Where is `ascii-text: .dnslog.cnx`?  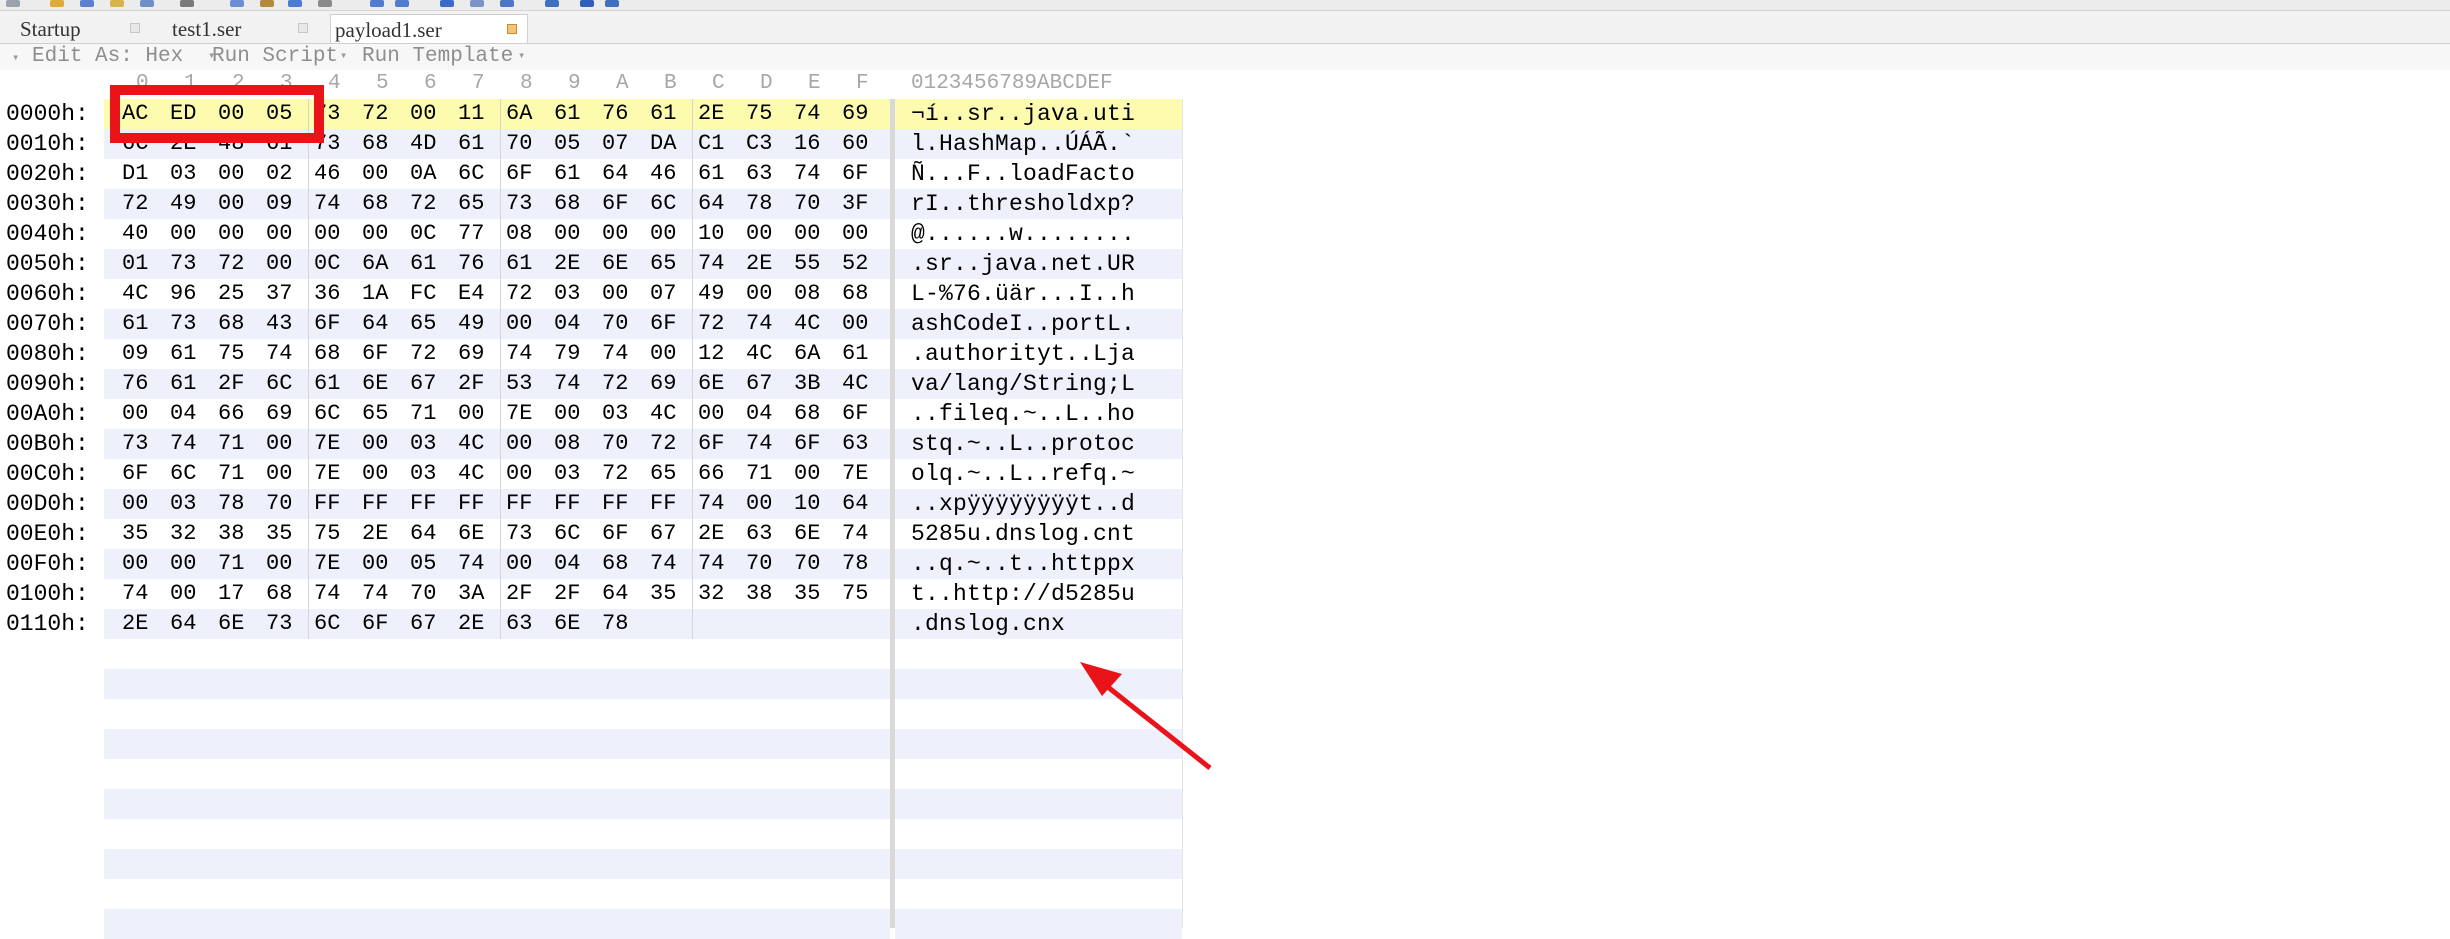
ascii-text: .dnslog.cnx is located at coordinates (988, 624).